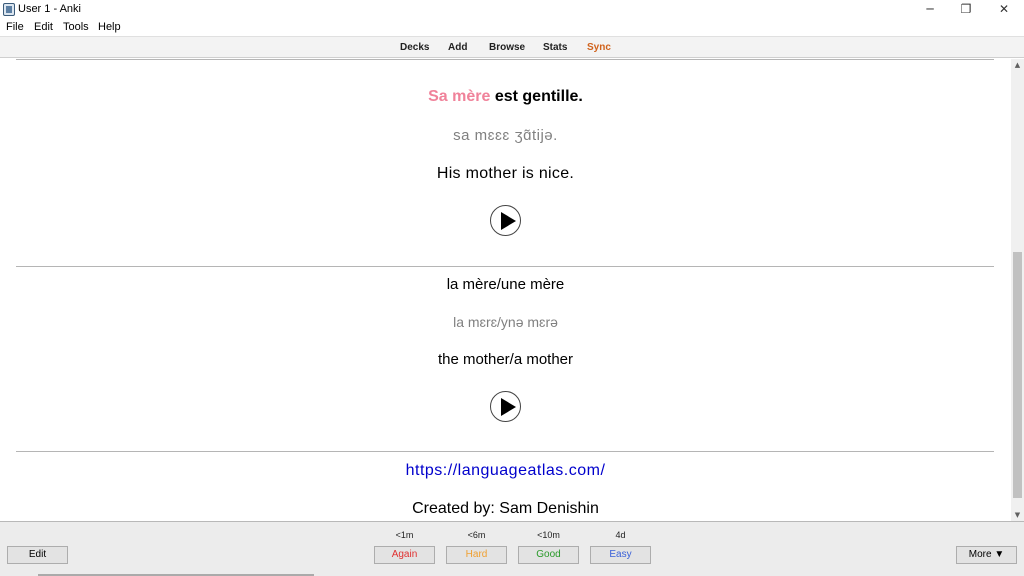  What do you see at coordinates (476, 535) in the screenshot?
I see `hard-interval: <6m` at bounding box center [476, 535].